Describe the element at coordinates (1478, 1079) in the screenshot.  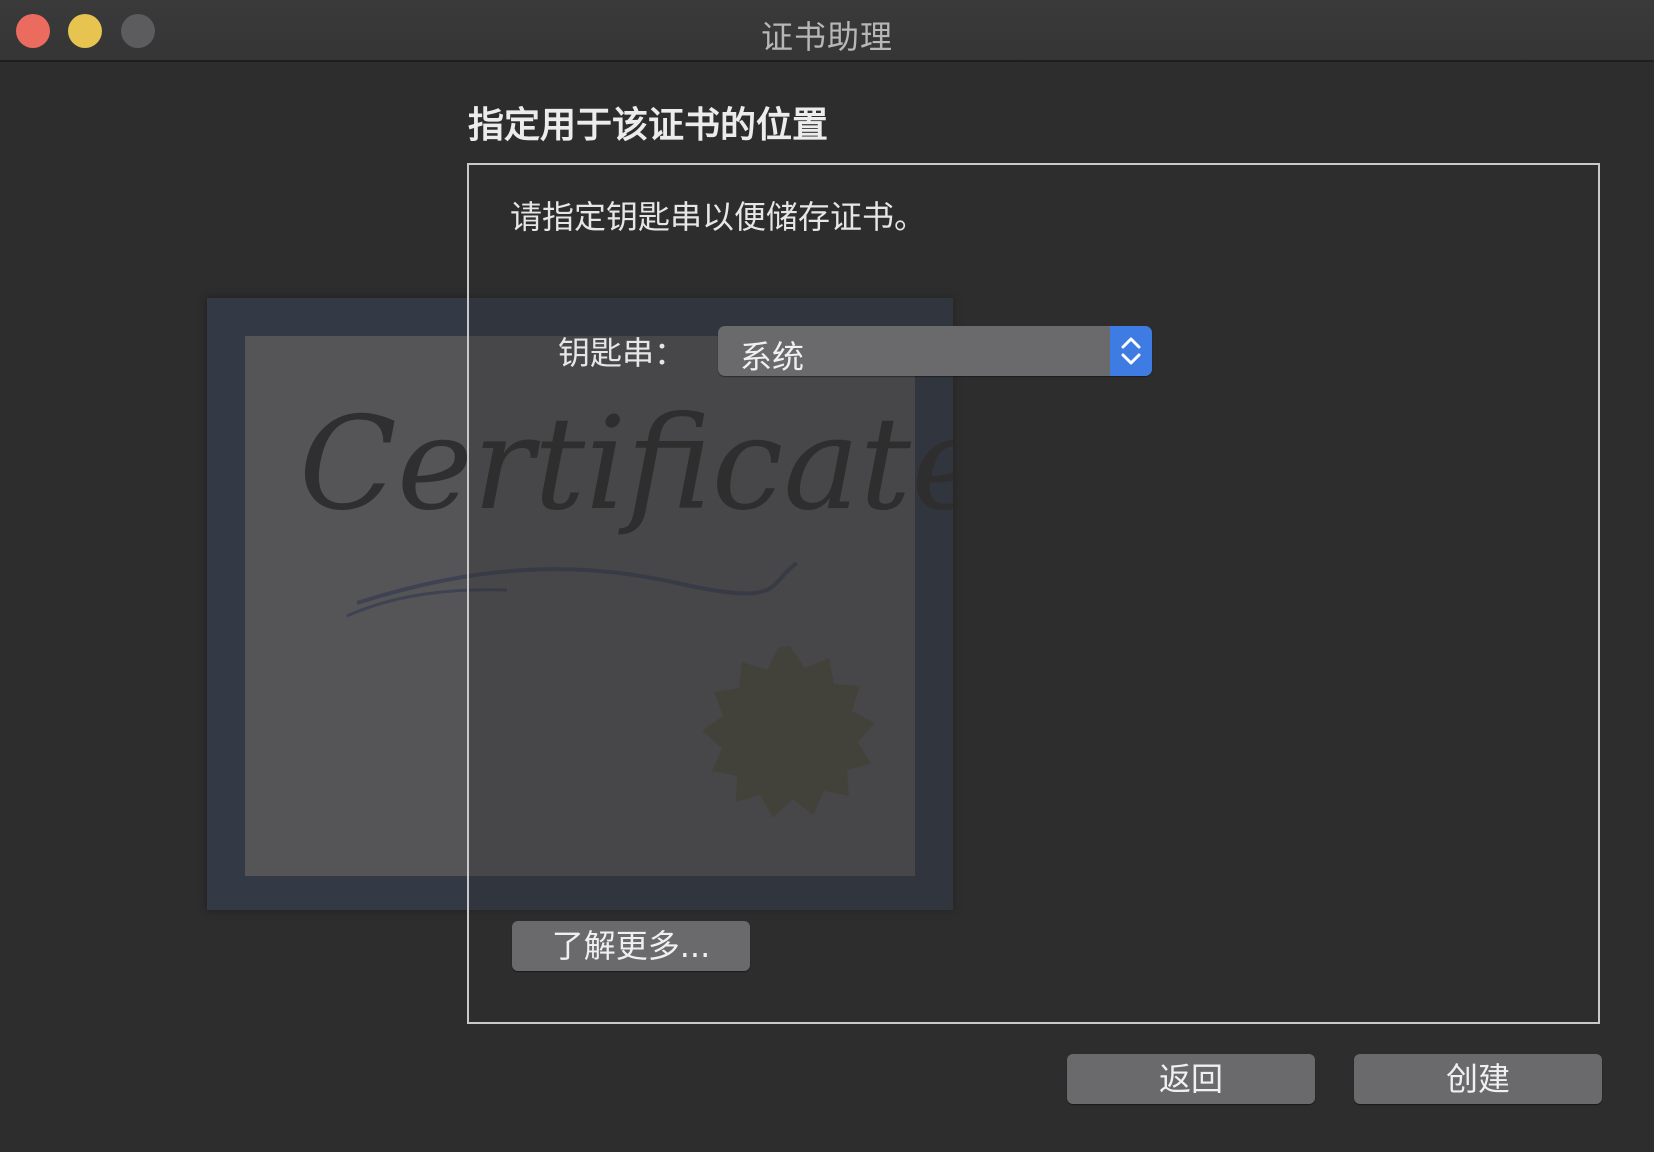
I see `create-button: 创建` at that location.